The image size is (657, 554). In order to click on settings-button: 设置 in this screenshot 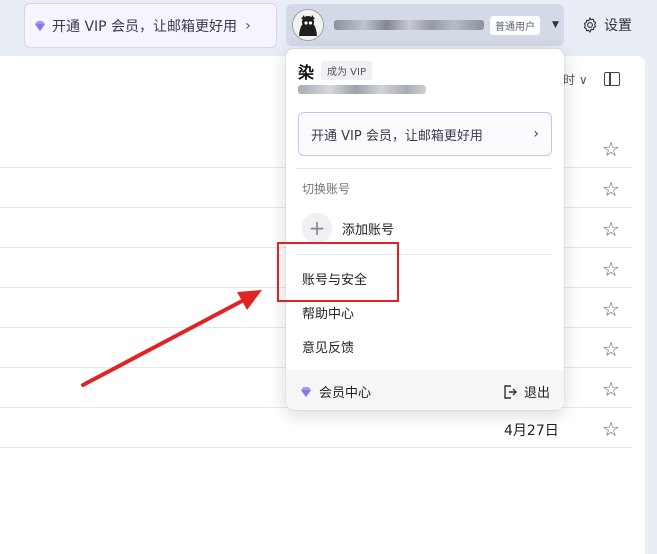, I will do `click(606, 25)`.